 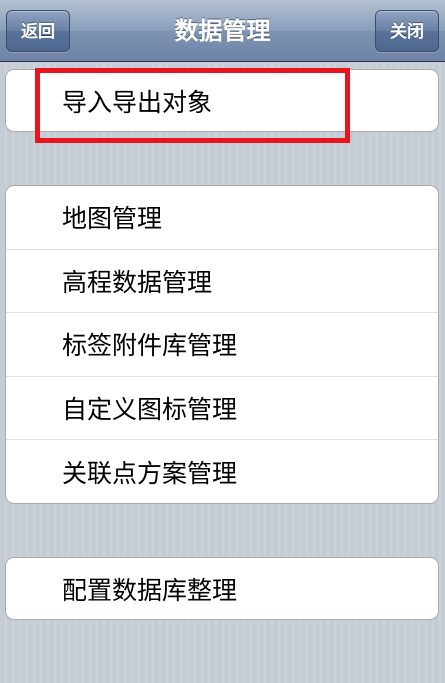 I want to click on close-button: 关闭, so click(x=407, y=31).